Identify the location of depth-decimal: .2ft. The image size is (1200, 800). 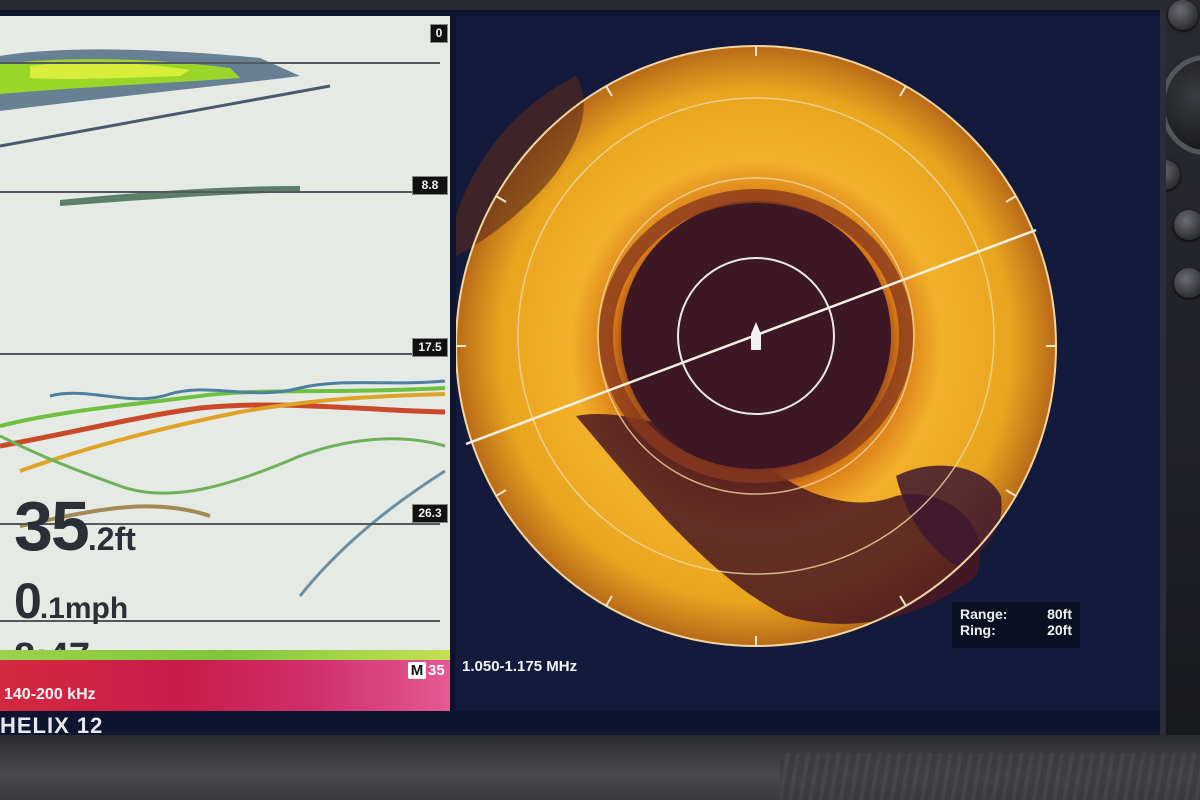
(111, 539).